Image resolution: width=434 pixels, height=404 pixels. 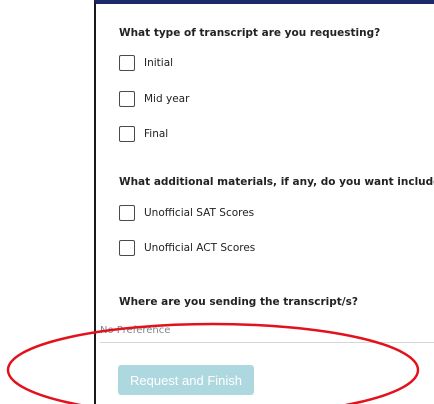 What do you see at coordinates (159, 63) in the screenshot?
I see `option-label: Initial` at bounding box center [159, 63].